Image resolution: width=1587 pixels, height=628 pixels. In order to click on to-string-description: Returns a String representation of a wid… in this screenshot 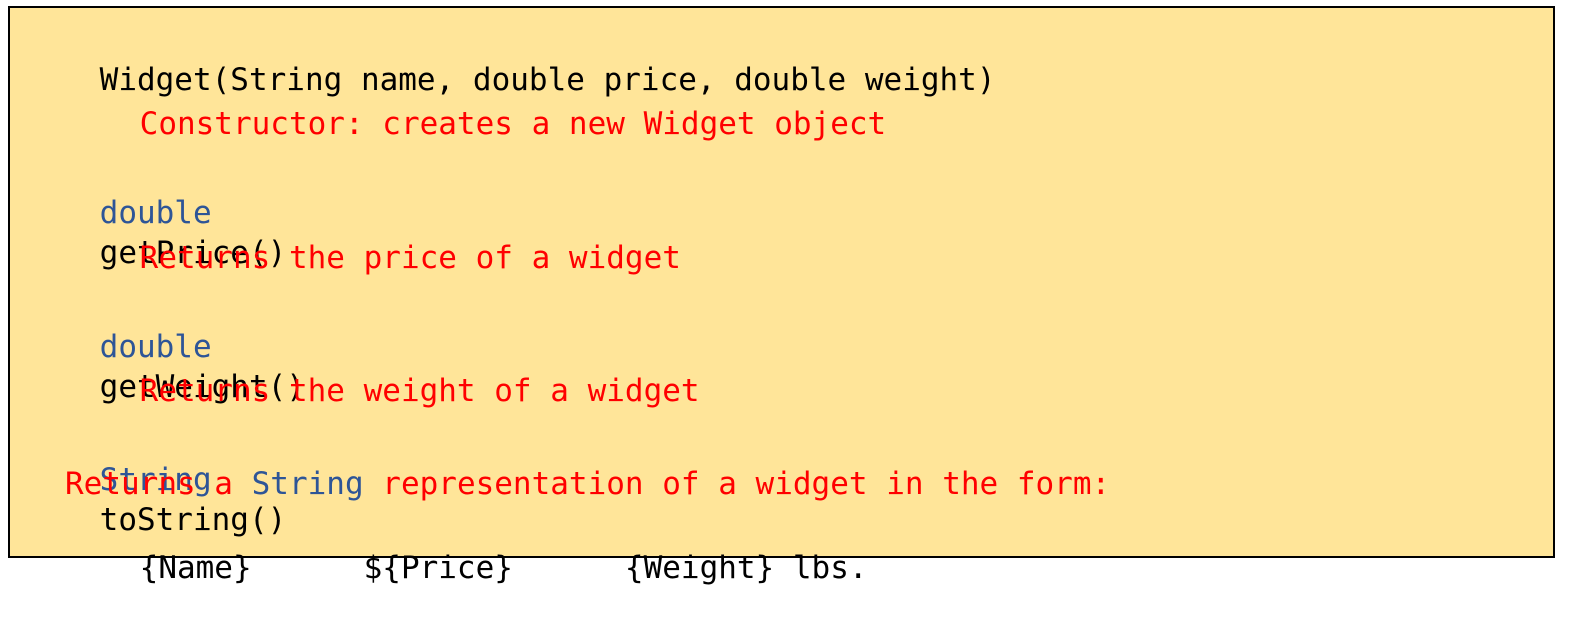, I will do `click(587, 484)`.